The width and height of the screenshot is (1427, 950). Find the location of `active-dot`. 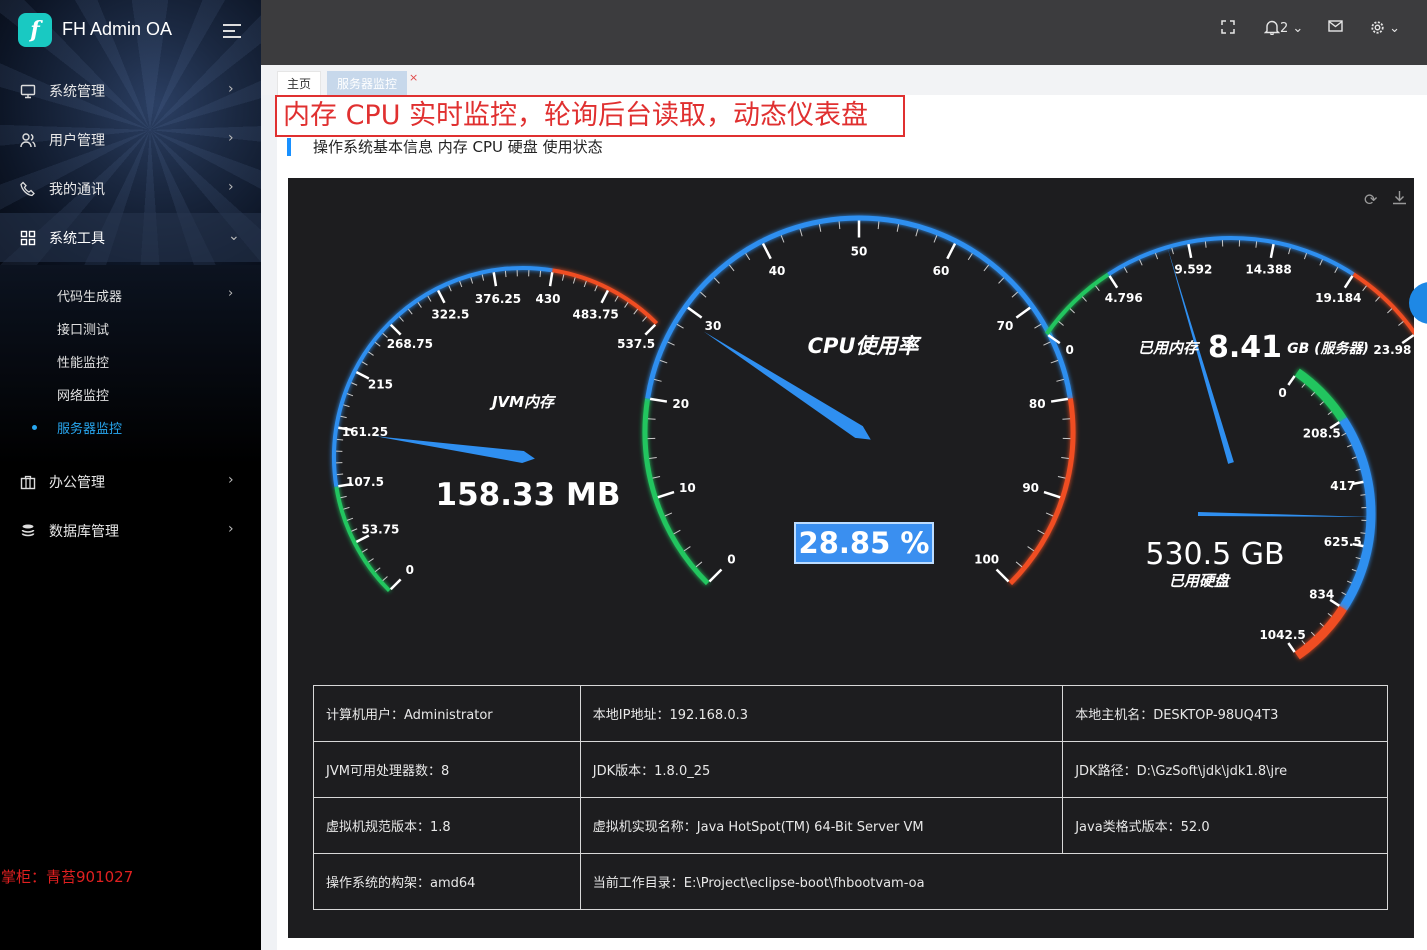

active-dot is located at coordinates (34, 427).